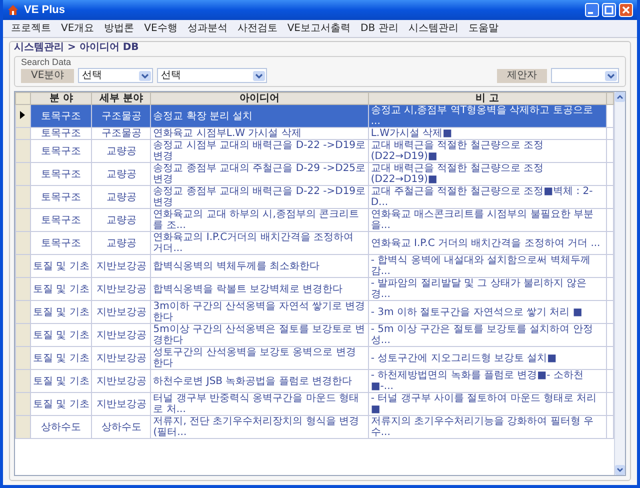 The width and height of the screenshot is (640, 488). I want to click on scroll-up-icon, so click(620, 97).